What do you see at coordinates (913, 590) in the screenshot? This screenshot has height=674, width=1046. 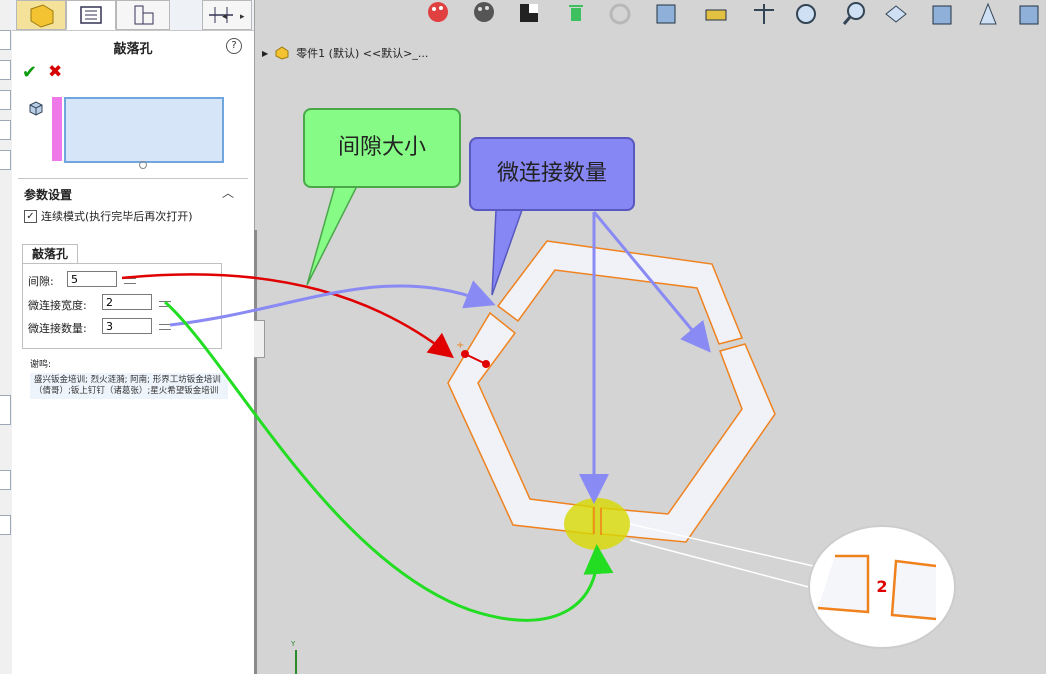 I see `zoom-segment-right` at bounding box center [913, 590].